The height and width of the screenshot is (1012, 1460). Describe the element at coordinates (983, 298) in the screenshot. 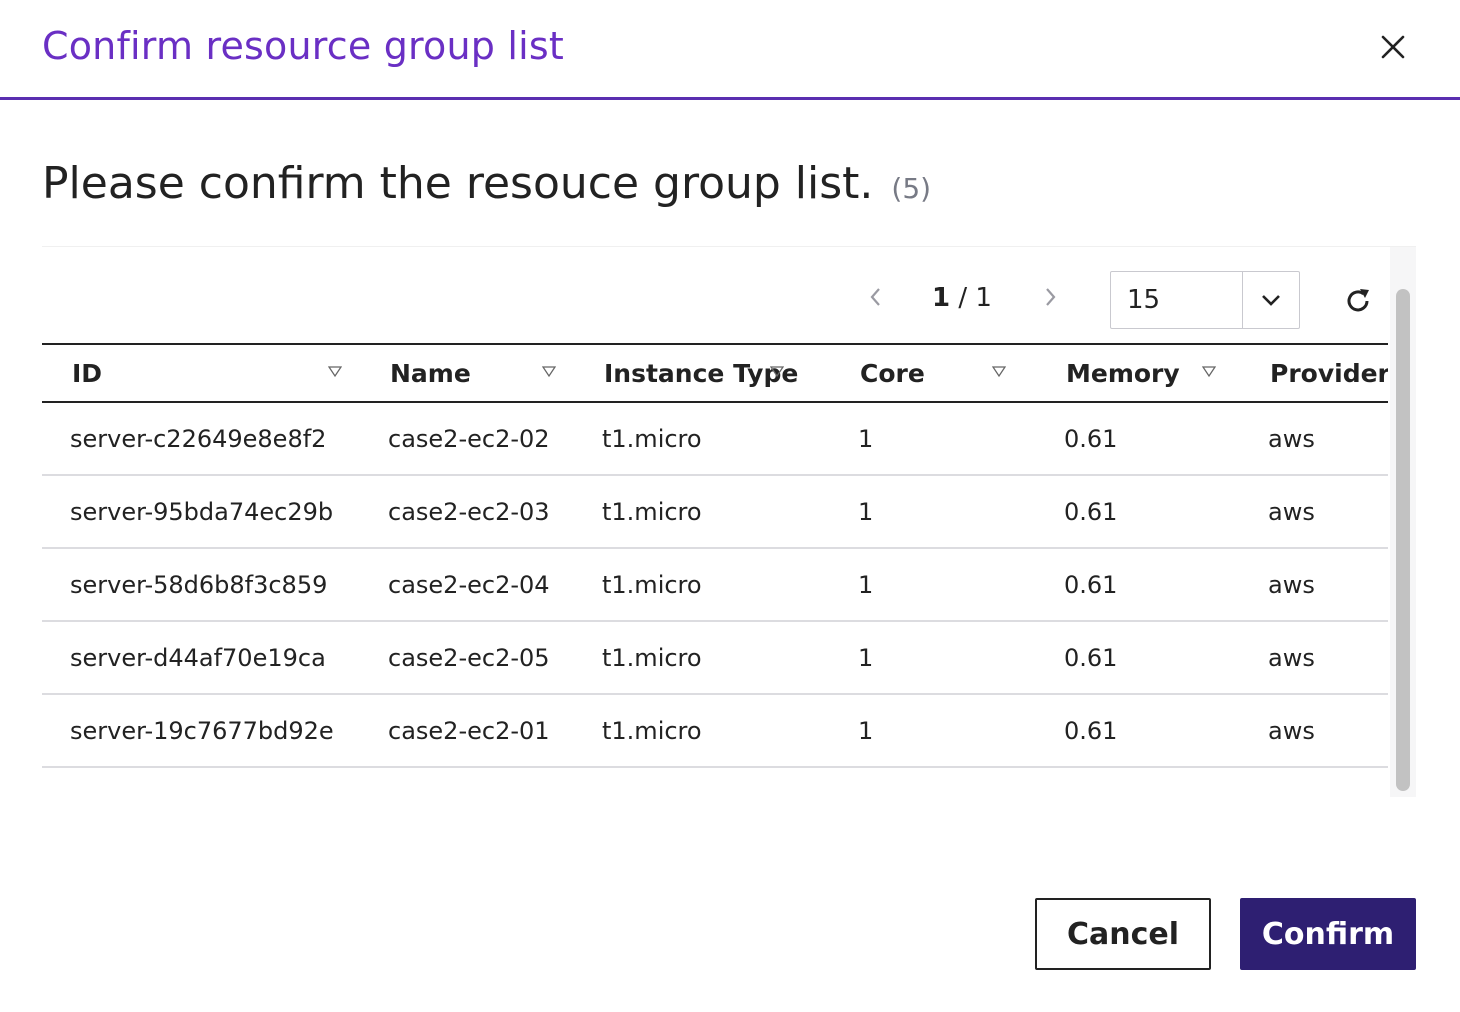

I see `total-pages: 1` at that location.